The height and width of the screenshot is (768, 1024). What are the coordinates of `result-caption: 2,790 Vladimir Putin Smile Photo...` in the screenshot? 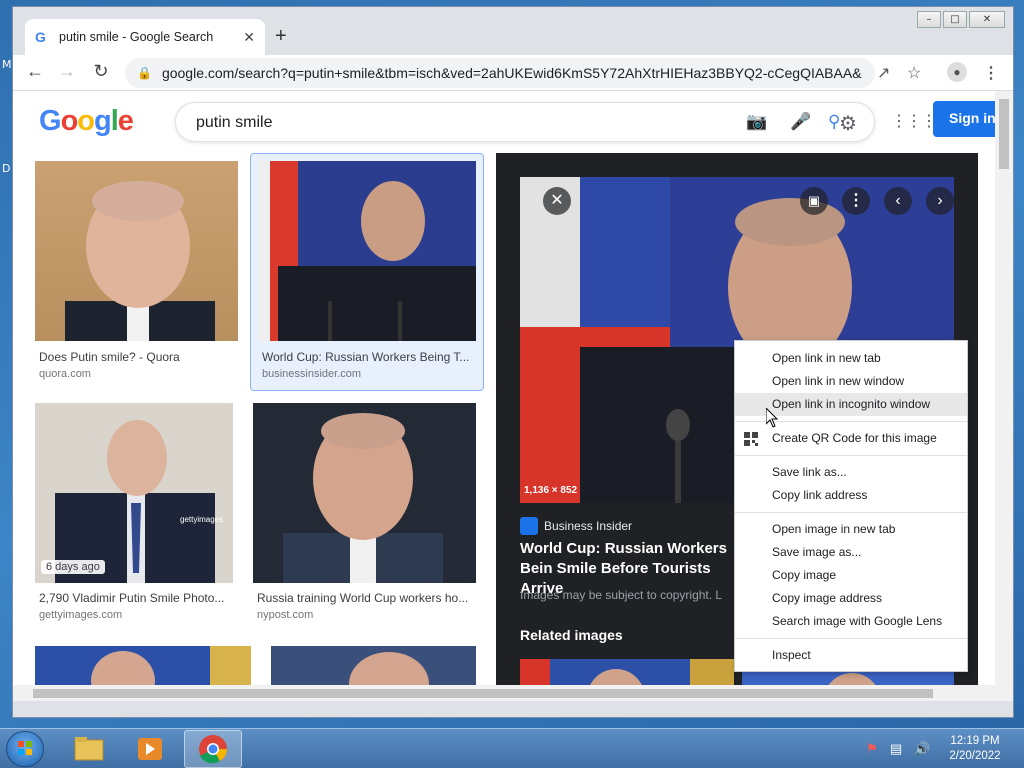 It's located at (137, 598).